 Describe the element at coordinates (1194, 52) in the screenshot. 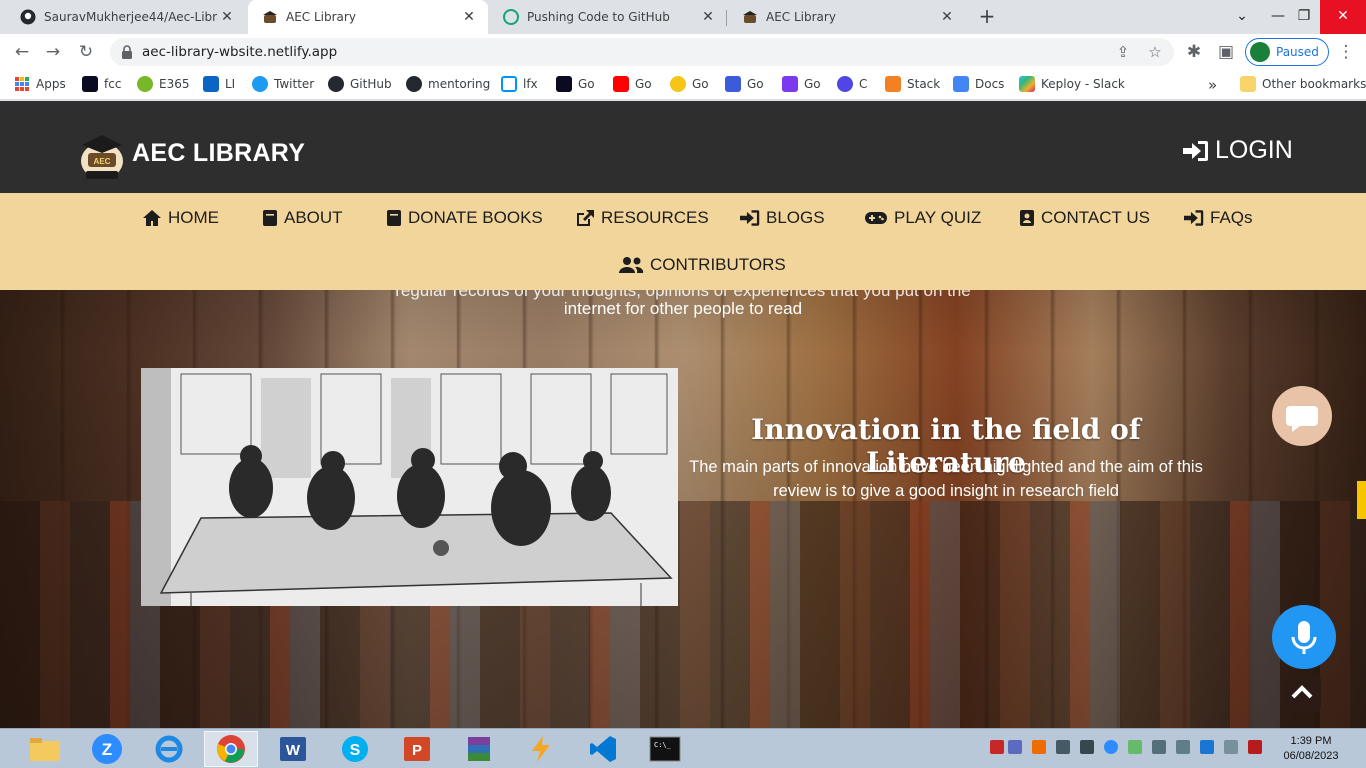

I see `extensions-puzzle-icon: ✱` at that location.